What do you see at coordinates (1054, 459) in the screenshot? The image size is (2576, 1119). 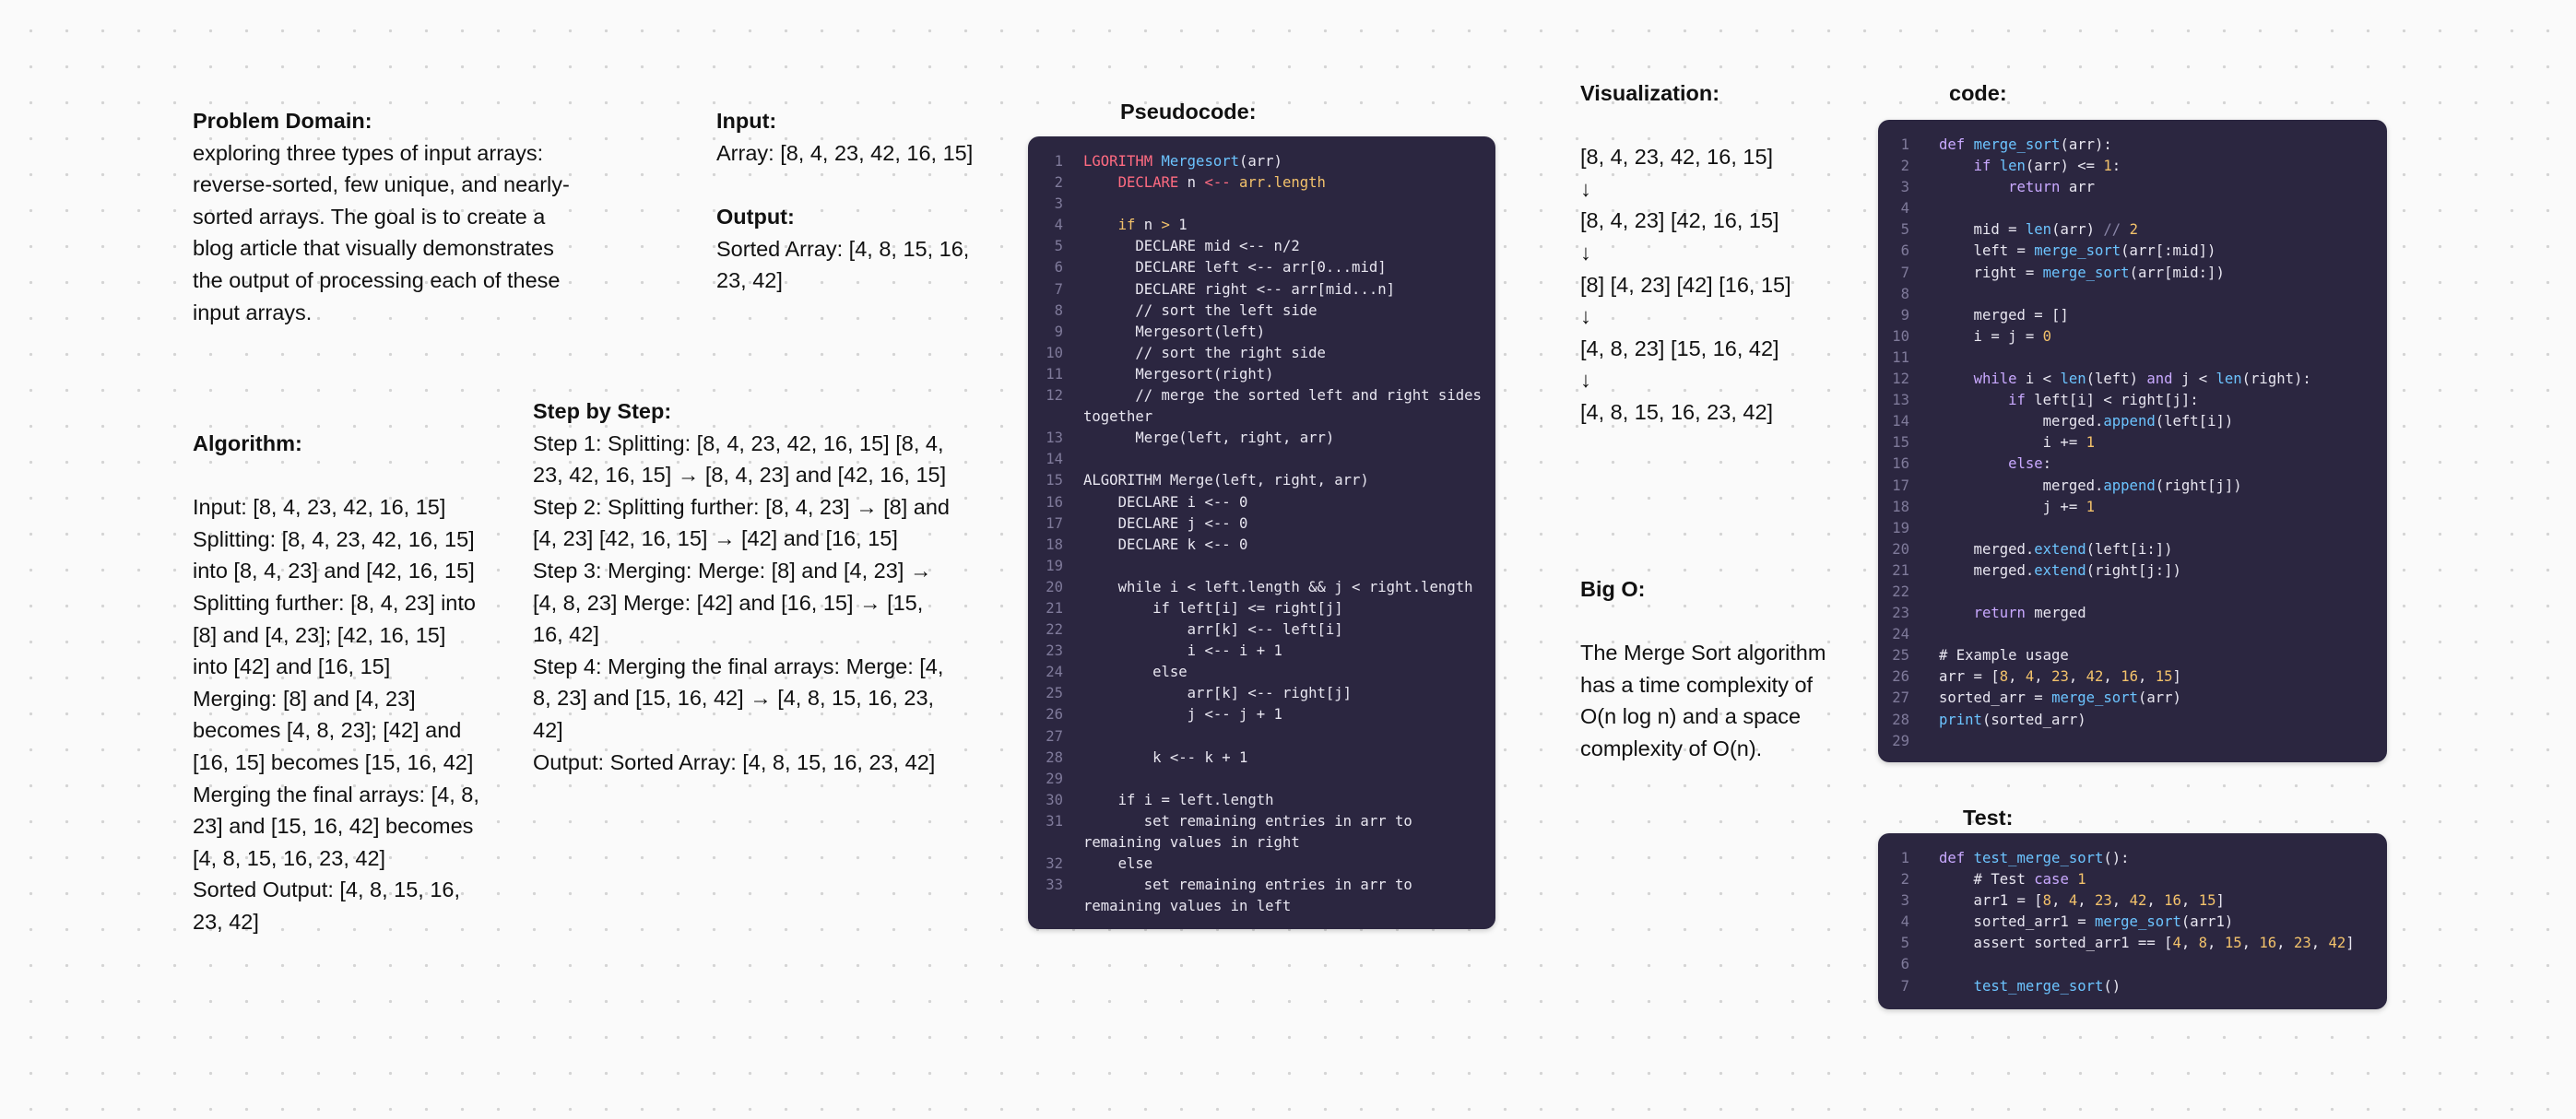 I see `line-number: 14` at bounding box center [1054, 459].